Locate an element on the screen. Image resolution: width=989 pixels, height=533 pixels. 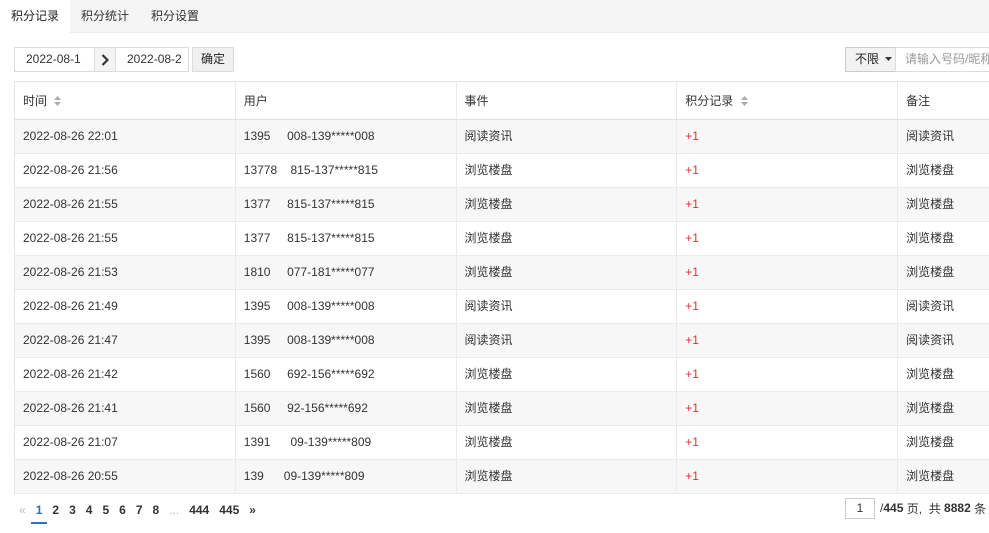
page-445: 445 is located at coordinates (229, 511).